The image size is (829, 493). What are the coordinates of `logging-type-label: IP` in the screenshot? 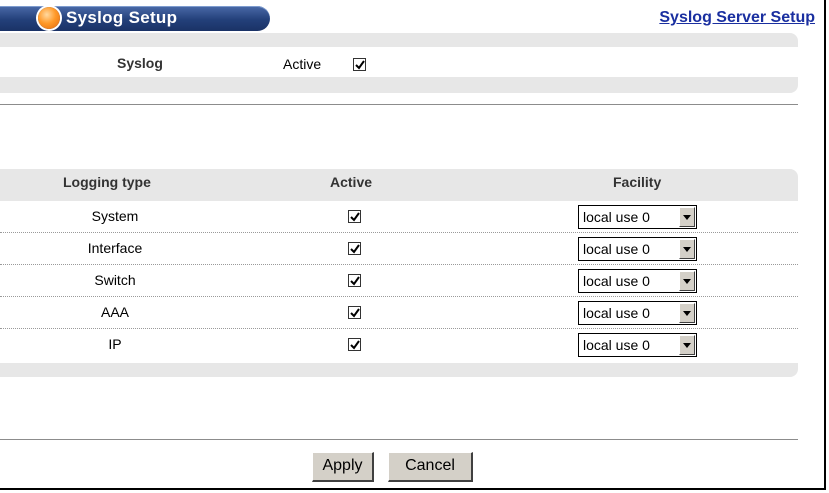 It's located at (115, 344).